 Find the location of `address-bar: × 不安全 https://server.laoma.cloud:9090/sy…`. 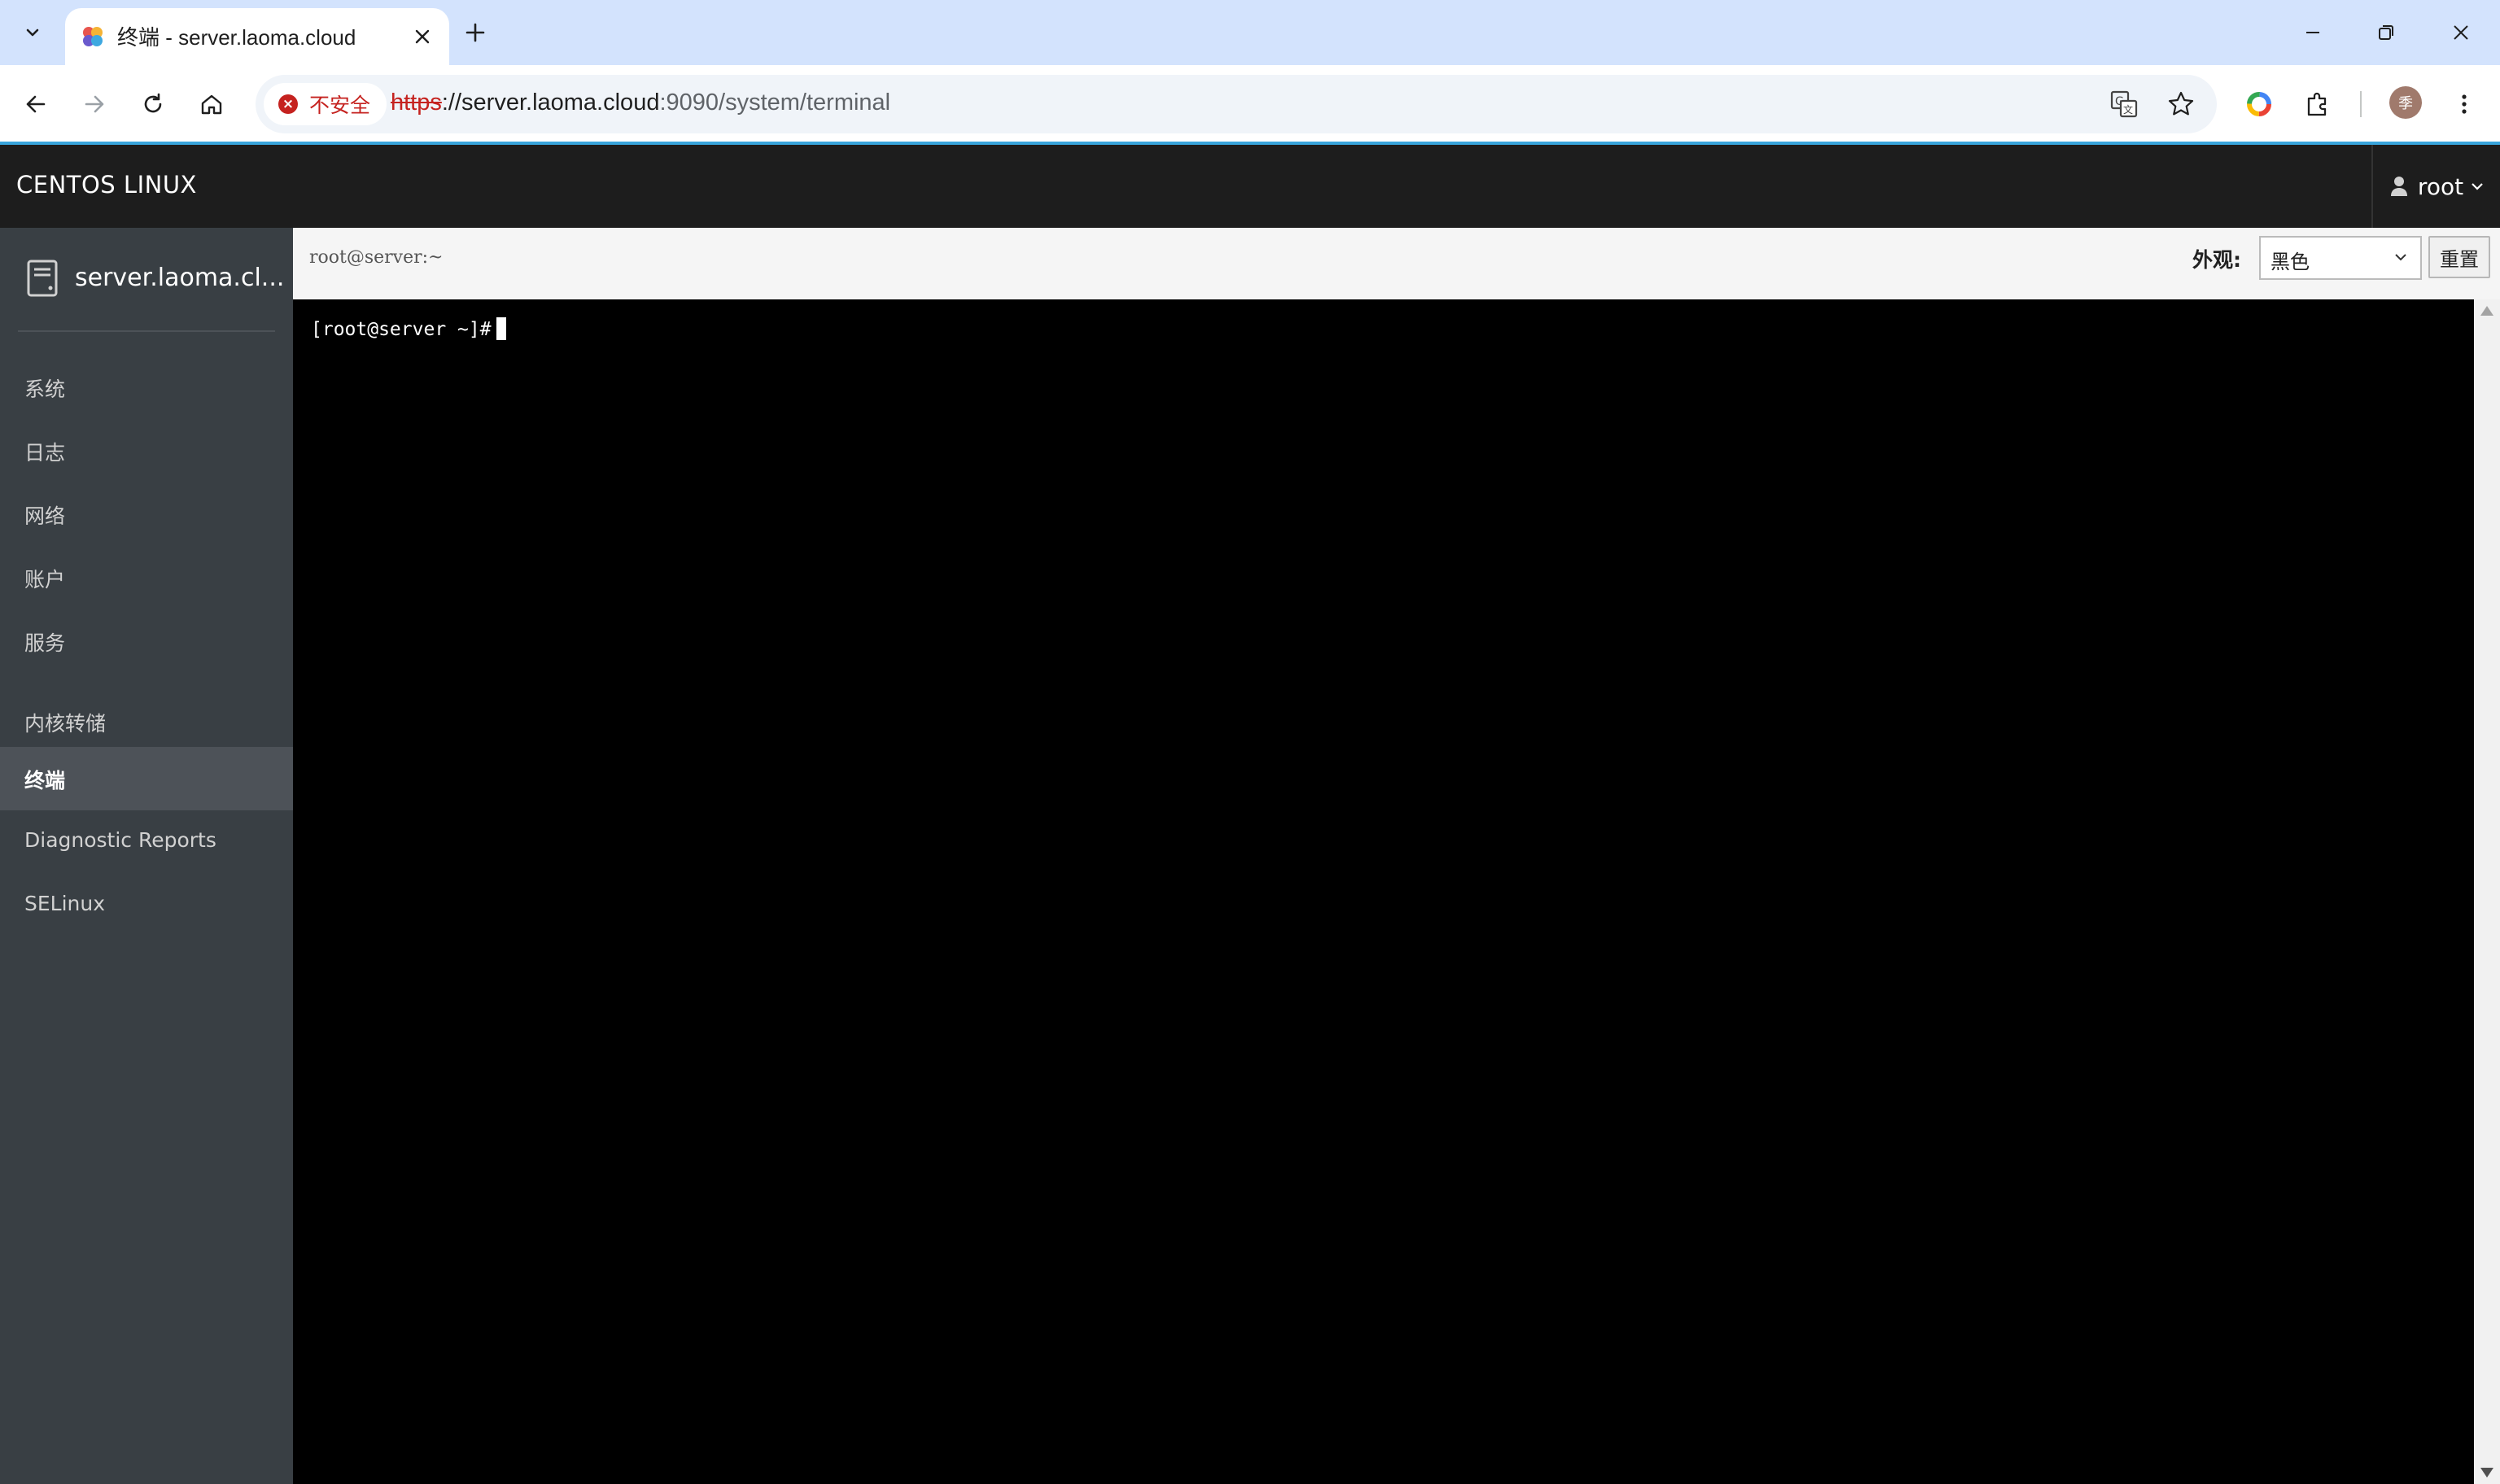

address-bar: × 不安全 https://server.laoma.cloud:9090/sy… is located at coordinates (1236, 104).